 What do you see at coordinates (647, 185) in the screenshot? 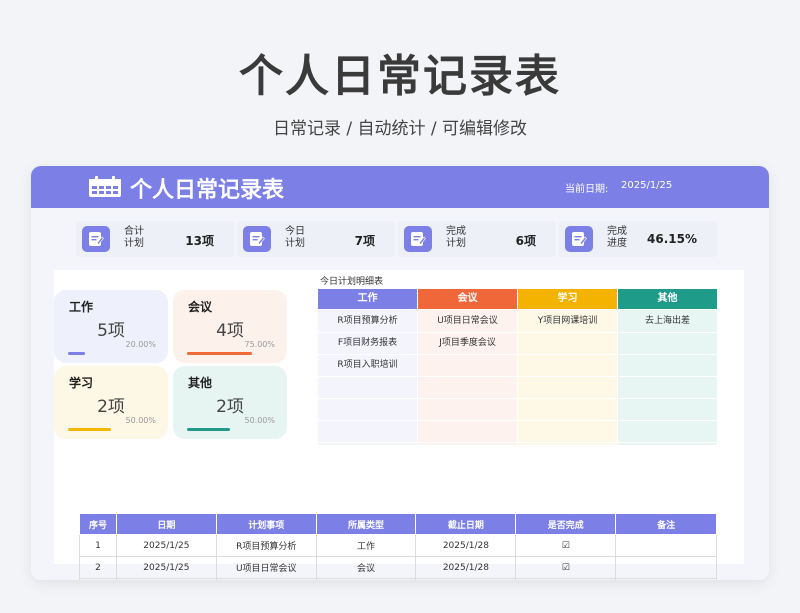
I see `current-date: 2025/1/25` at bounding box center [647, 185].